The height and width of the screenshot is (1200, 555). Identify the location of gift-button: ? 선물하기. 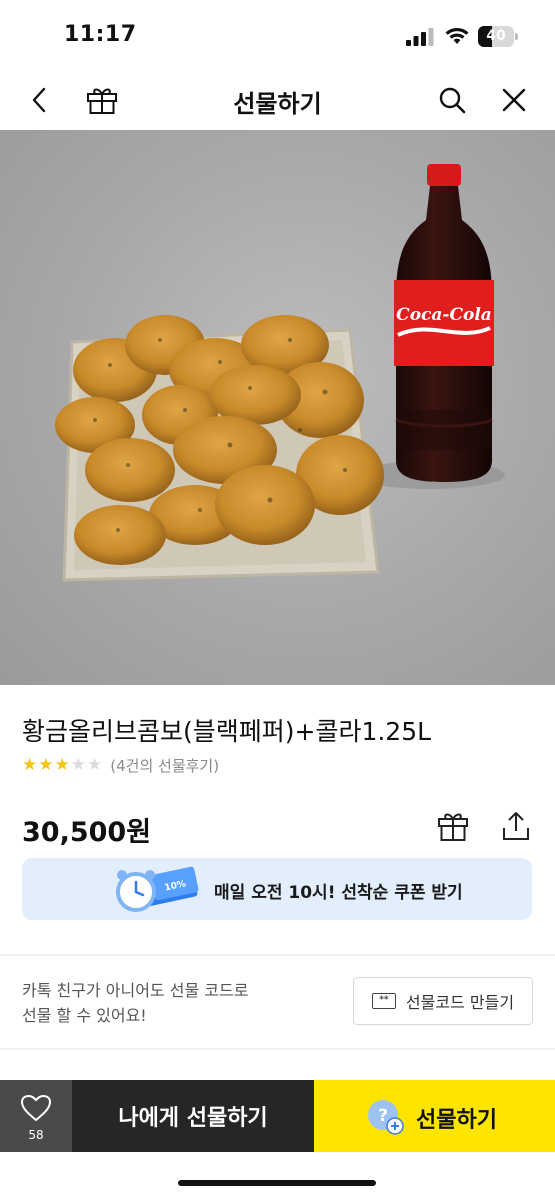
(434, 1116).